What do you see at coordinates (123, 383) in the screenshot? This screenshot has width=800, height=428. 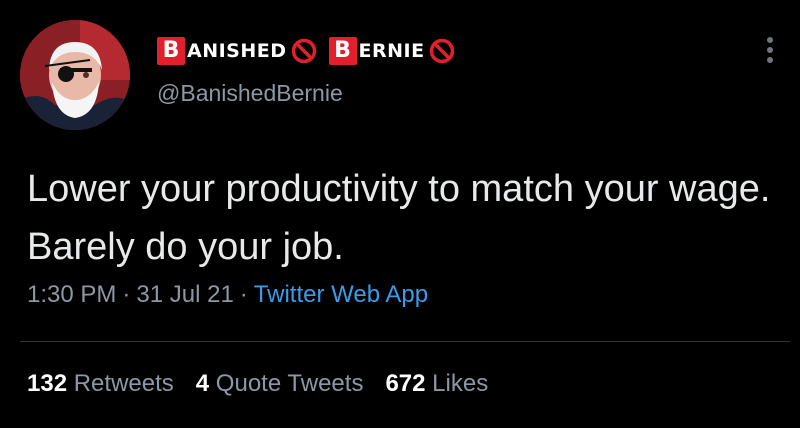 I see `retweets-label: Retweets` at bounding box center [123, 383].